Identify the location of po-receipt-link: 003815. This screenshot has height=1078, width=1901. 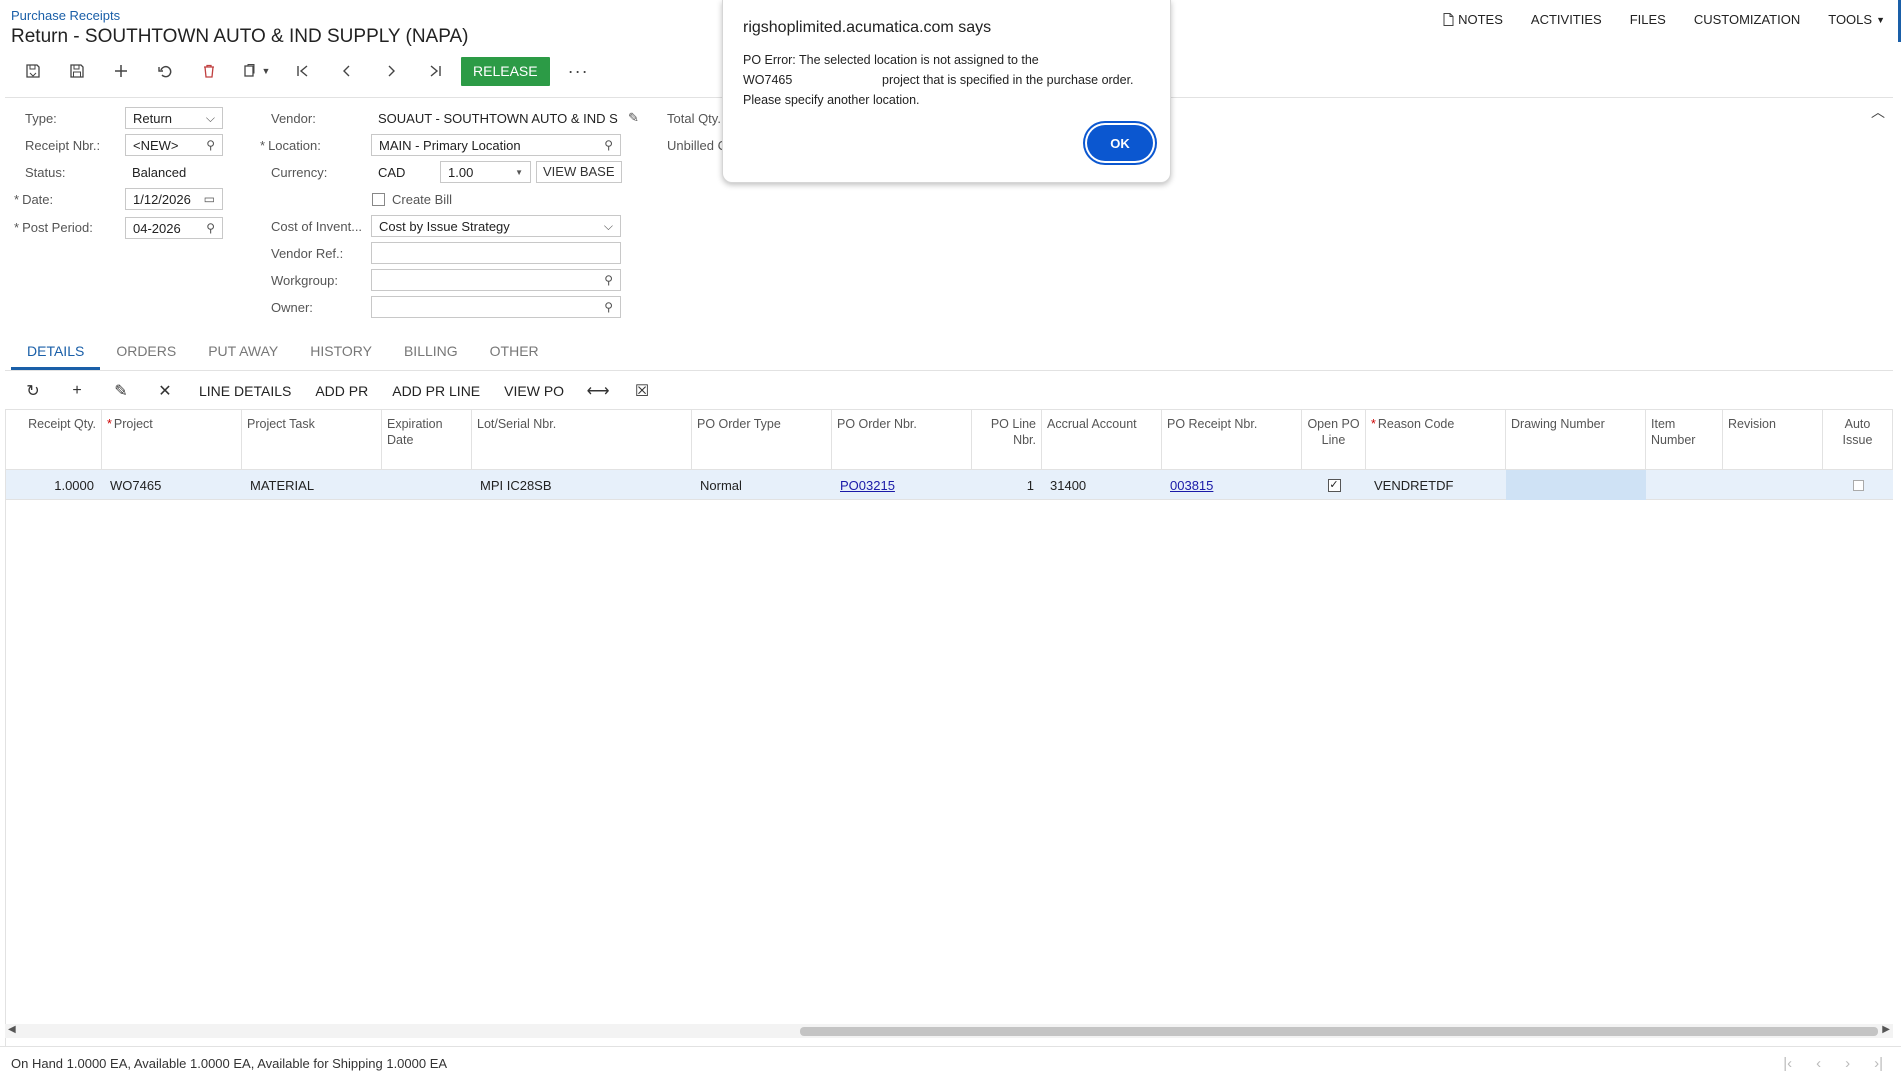
(1191, 485).